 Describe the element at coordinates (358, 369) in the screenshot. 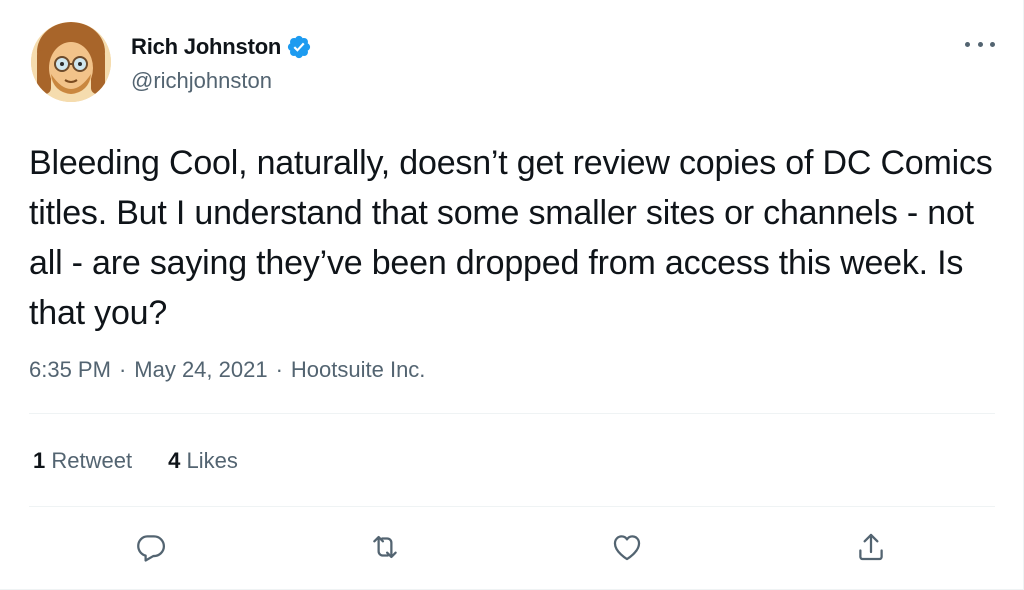

I see `tweet-source: Hootsuite Inc.` at that location.